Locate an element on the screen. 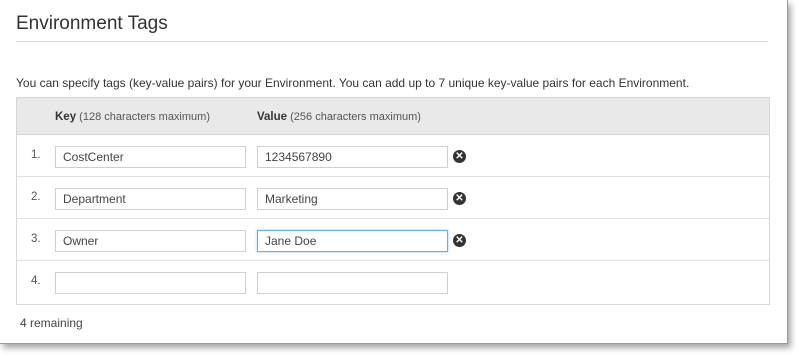 Image resolution: width=800 pixels, height=358 pixels. row-number: 1. is located at coordinates (36, 155).